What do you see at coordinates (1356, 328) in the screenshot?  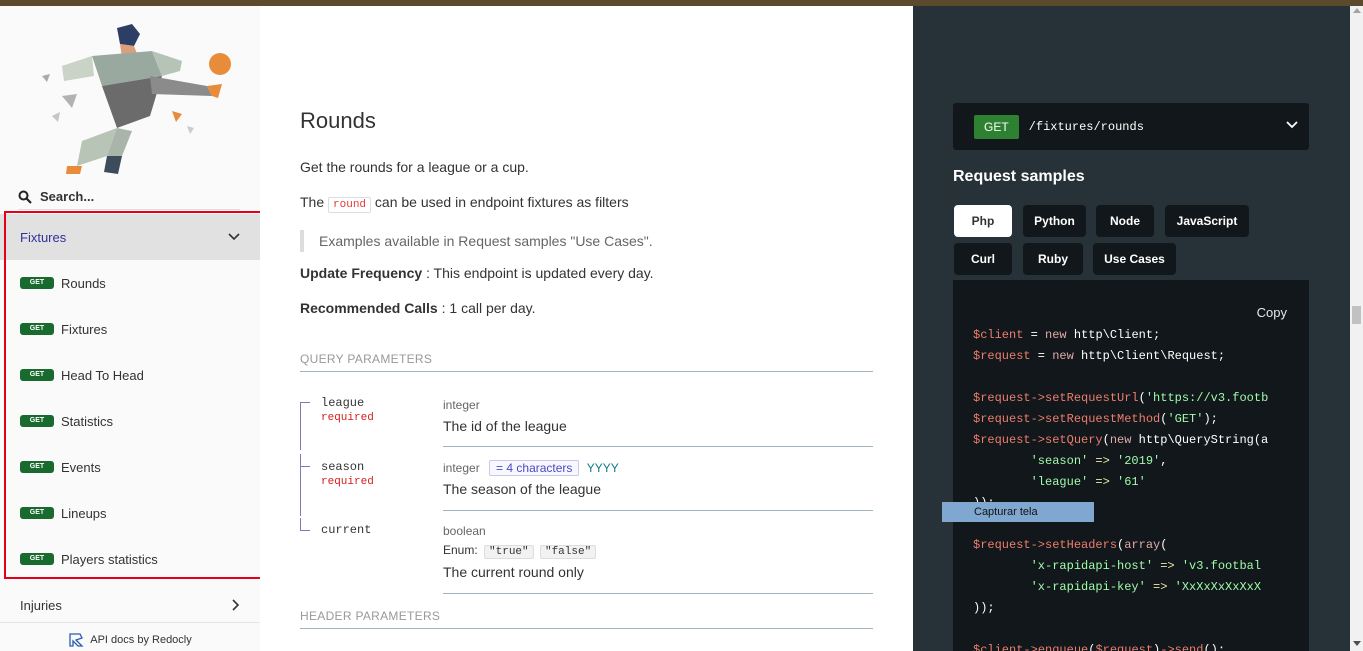 I see `page-scrollbar` at bounding box center [1356, 328].